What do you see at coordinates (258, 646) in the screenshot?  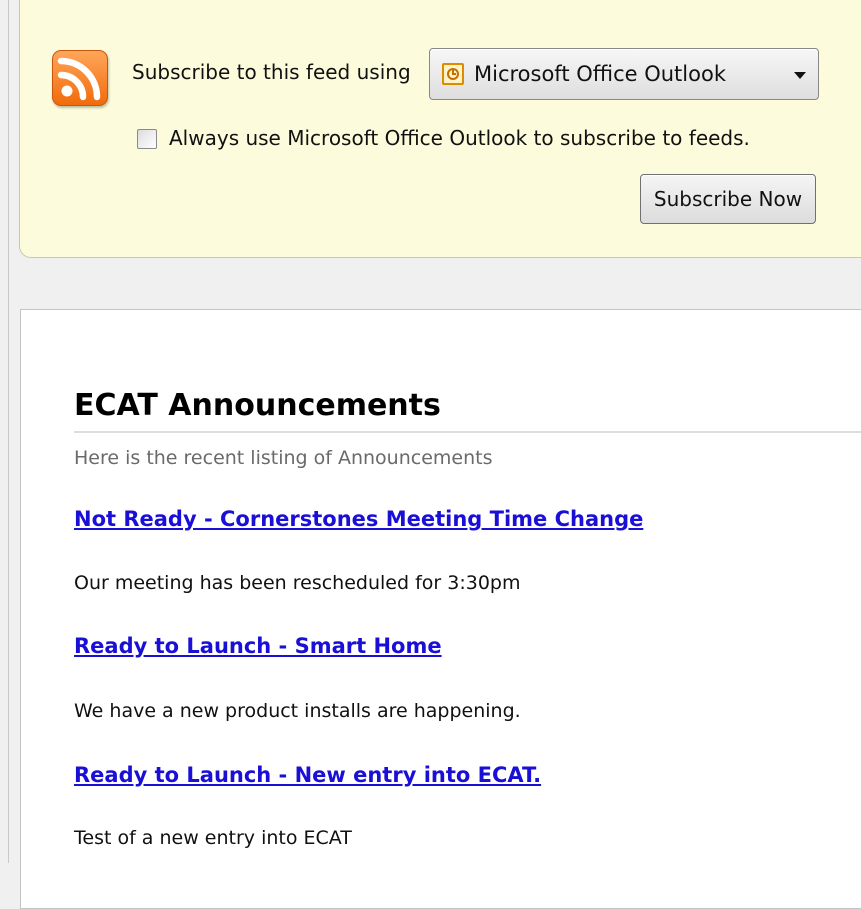 I see `entry-title-link: Ready to Launch - Smart Home` at bounding box center [258, 646].